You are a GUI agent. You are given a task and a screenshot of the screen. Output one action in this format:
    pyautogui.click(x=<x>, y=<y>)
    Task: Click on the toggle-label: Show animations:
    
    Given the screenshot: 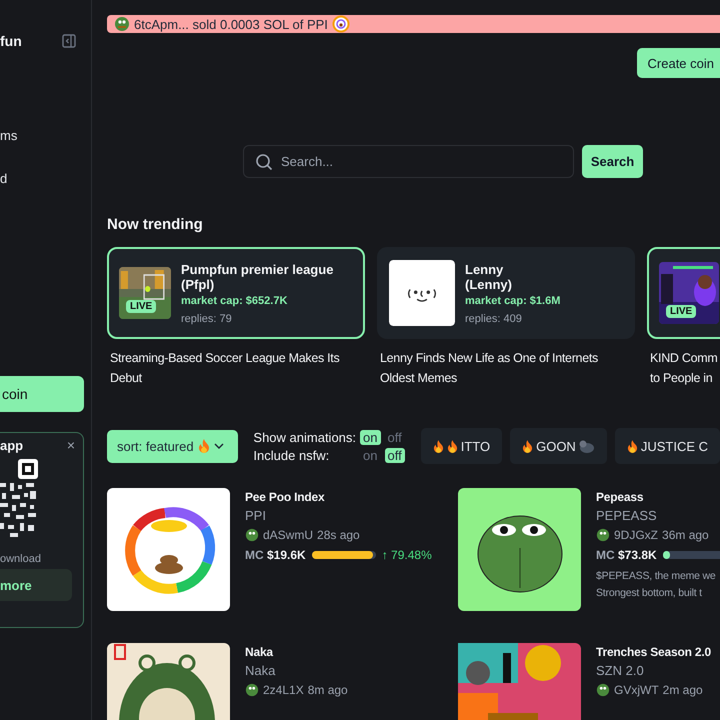 What is the action you would take?
    pyautogui.click(x=304, y=437)
    